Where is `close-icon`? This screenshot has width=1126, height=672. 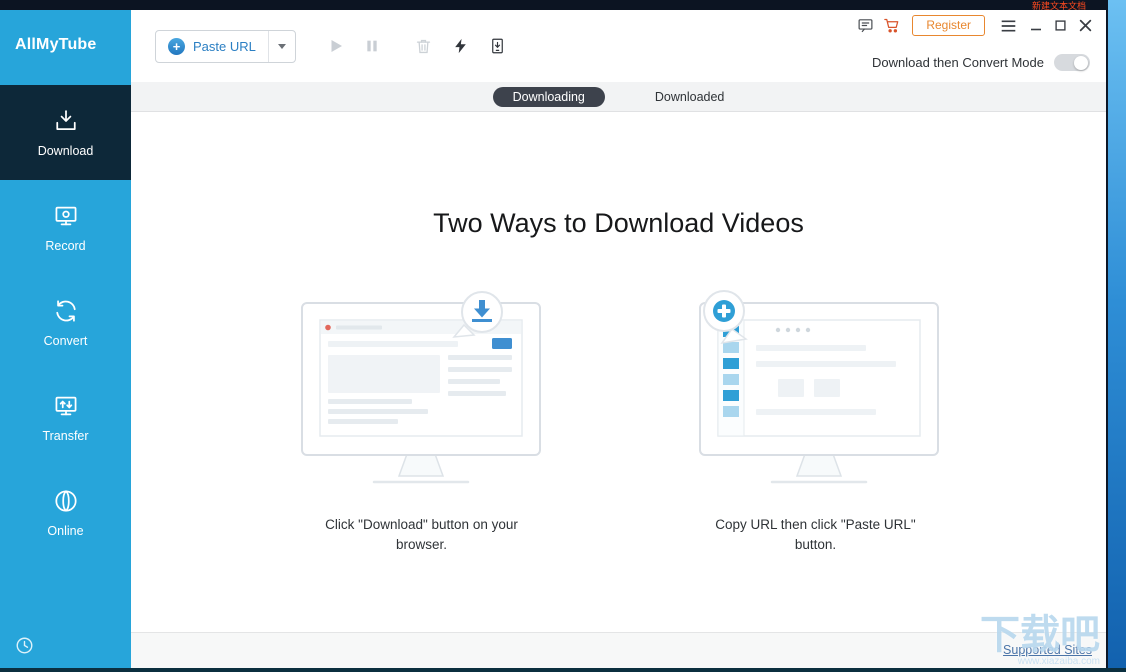
close-icon is located at coordinates (1085, 25).